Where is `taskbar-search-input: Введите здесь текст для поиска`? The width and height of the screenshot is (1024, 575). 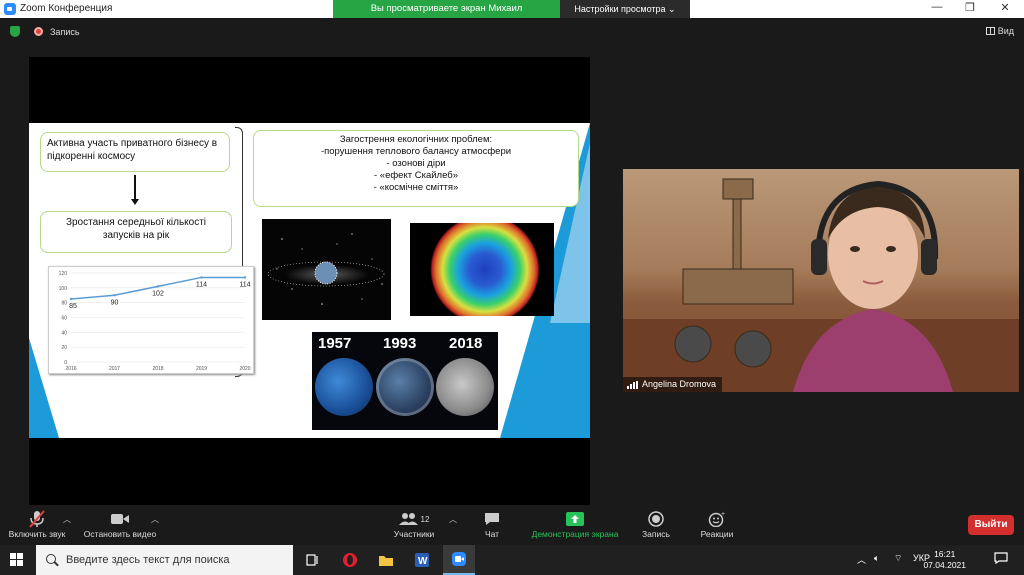 taskbar-search-input: Введите здесь текст для поиска is located at coordinates (164, 560).